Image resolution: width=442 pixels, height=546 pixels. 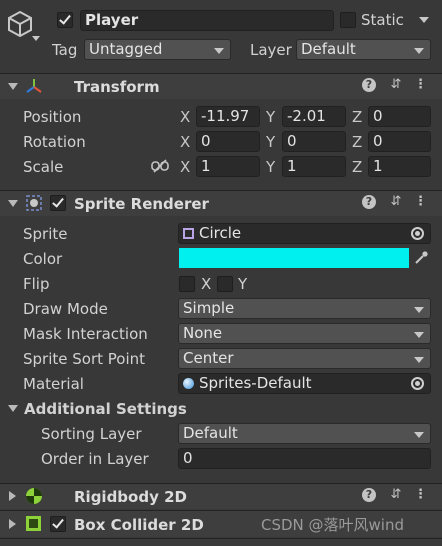 I want to click on order-in-layer-input: 0, so click(x=304, y=458).